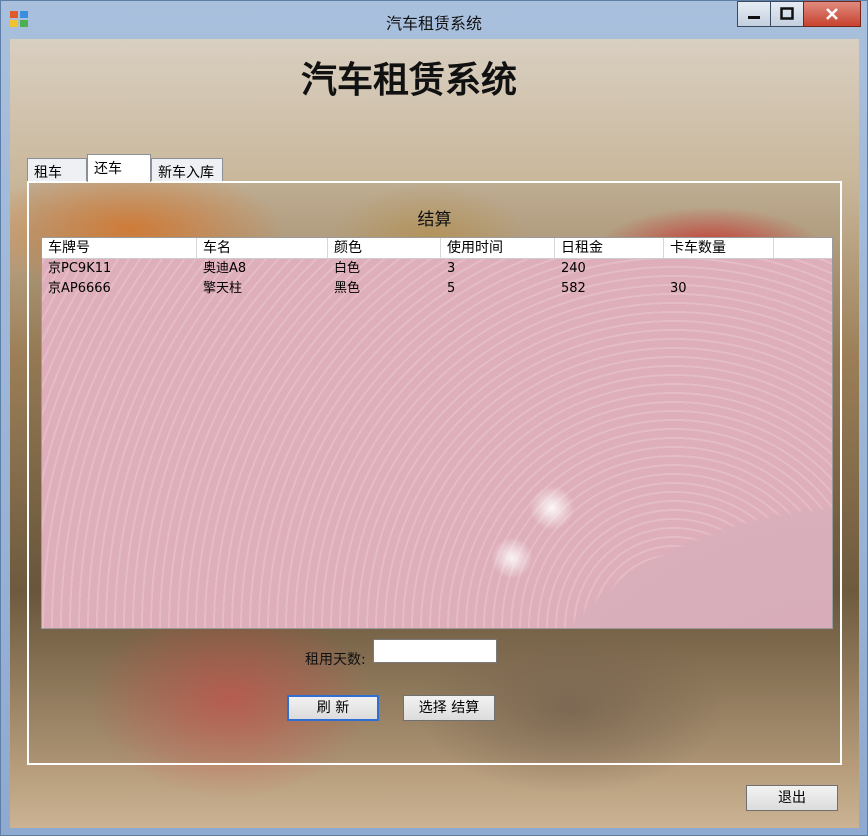  I want to click on cell-plate: 京AP6666, so click(79, 288).